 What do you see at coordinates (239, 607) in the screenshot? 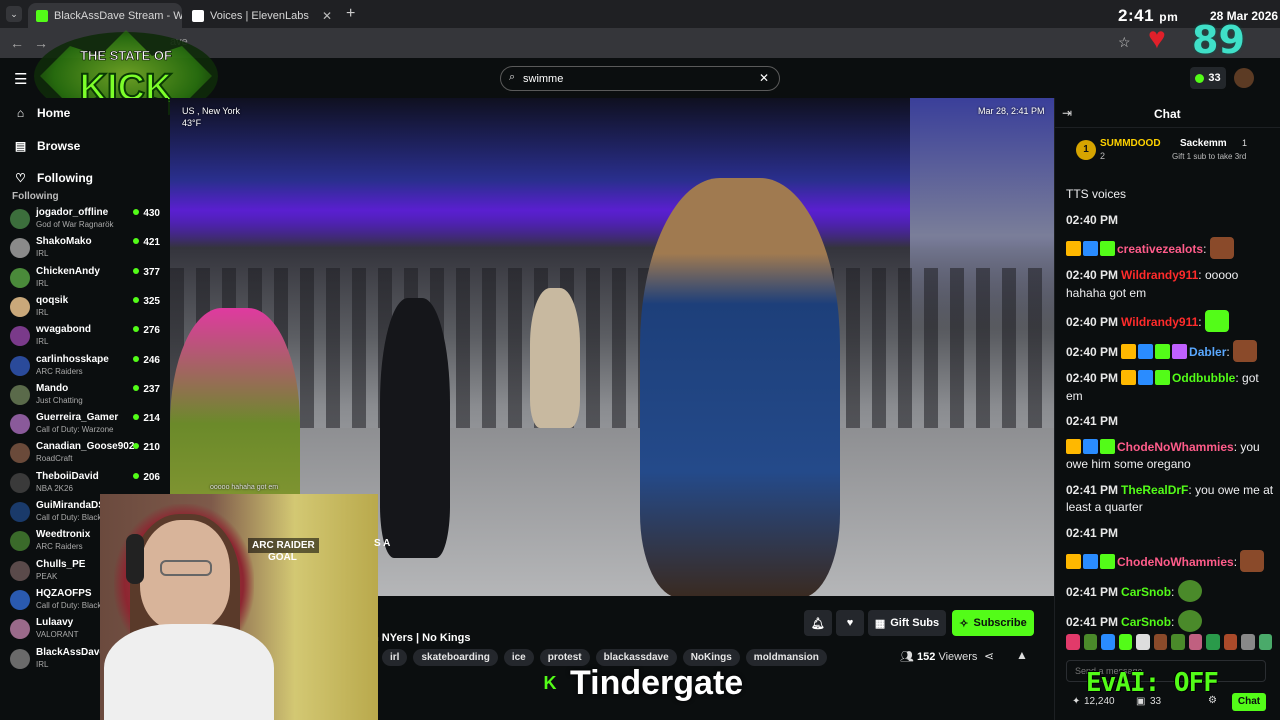
I see `webcam-overlay` at bounding box center [239, 607].